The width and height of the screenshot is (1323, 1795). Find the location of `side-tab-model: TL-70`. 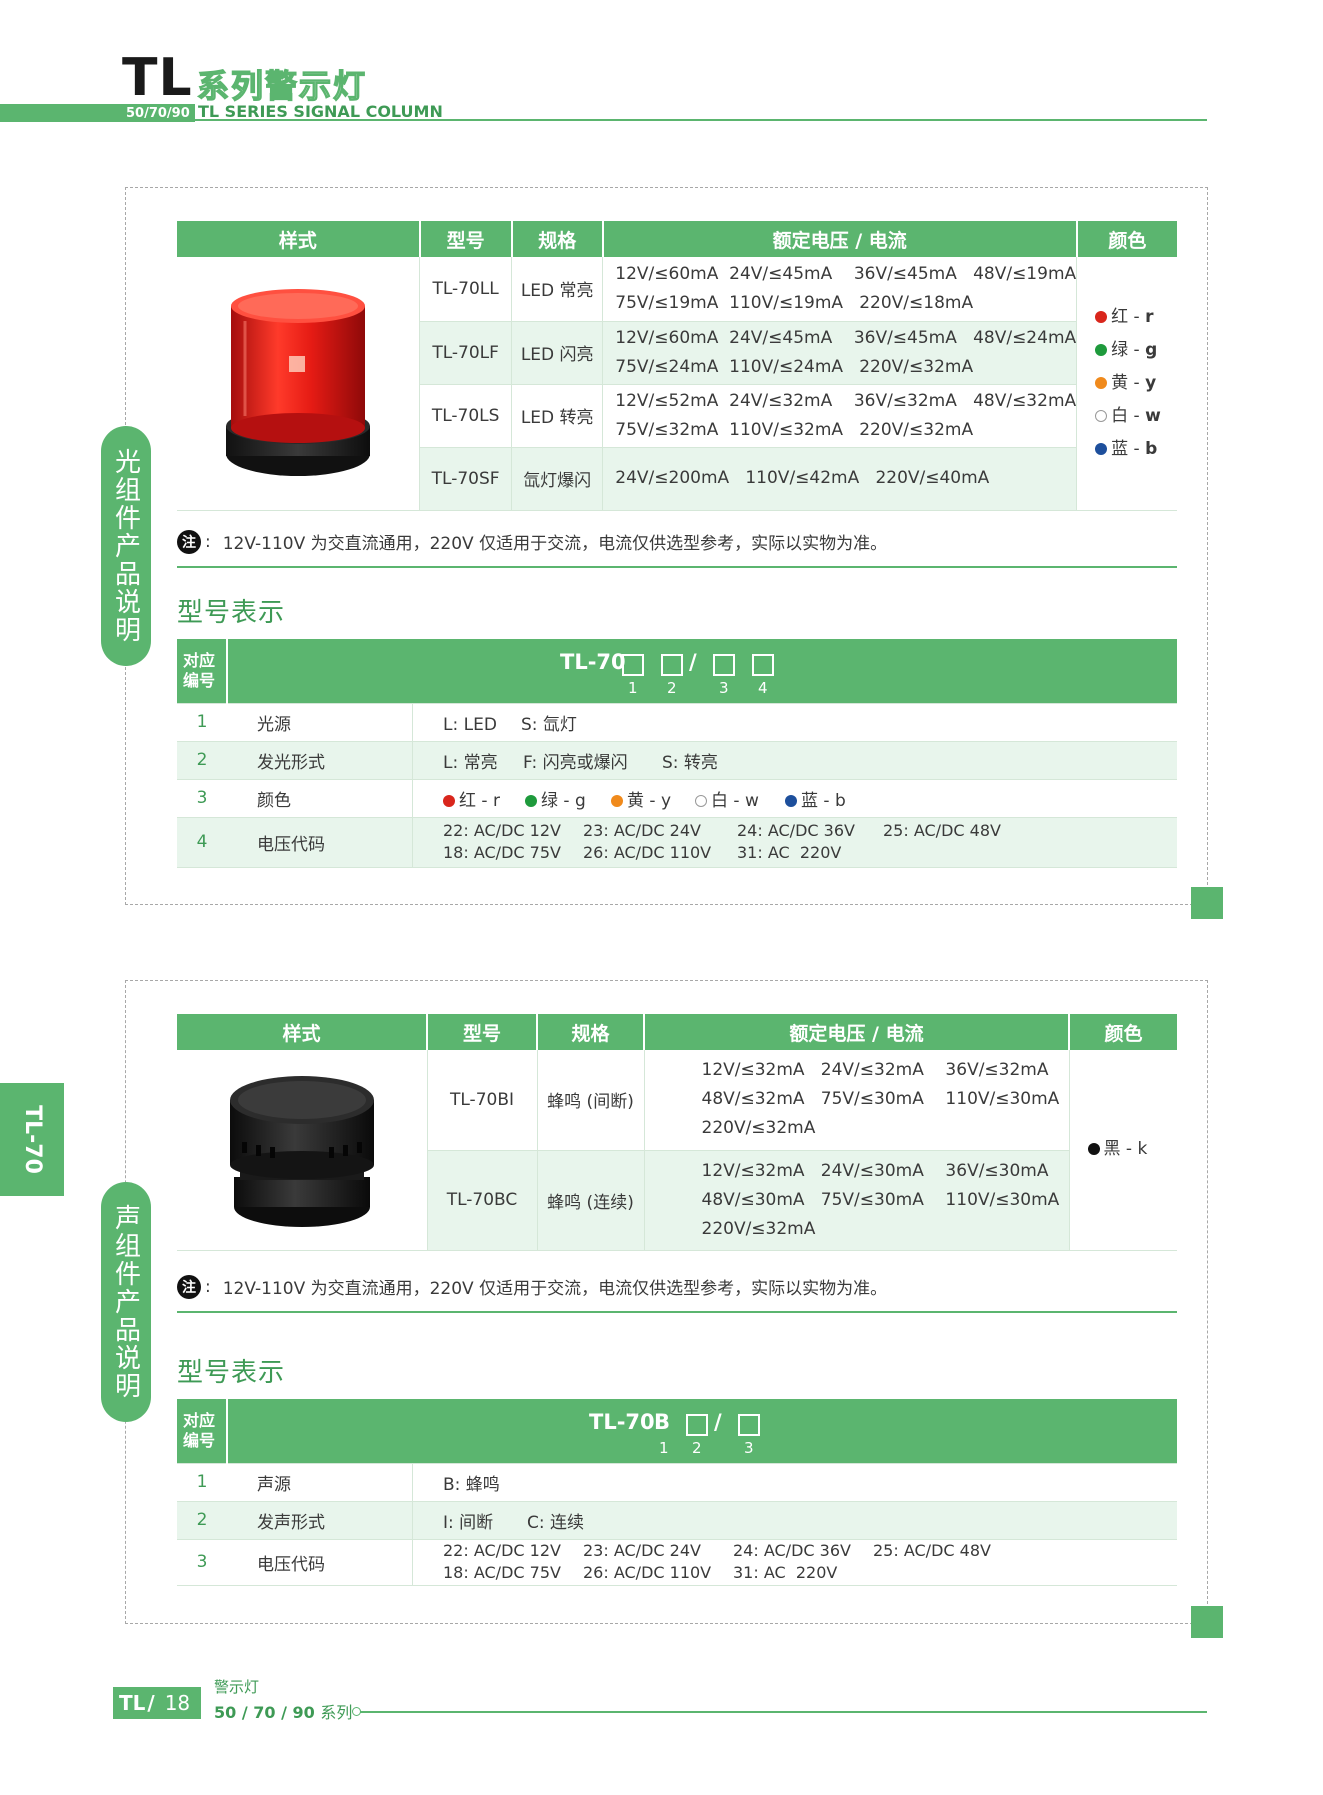

side-tab-model: TL-70 is located at coordinates (32, 1139).